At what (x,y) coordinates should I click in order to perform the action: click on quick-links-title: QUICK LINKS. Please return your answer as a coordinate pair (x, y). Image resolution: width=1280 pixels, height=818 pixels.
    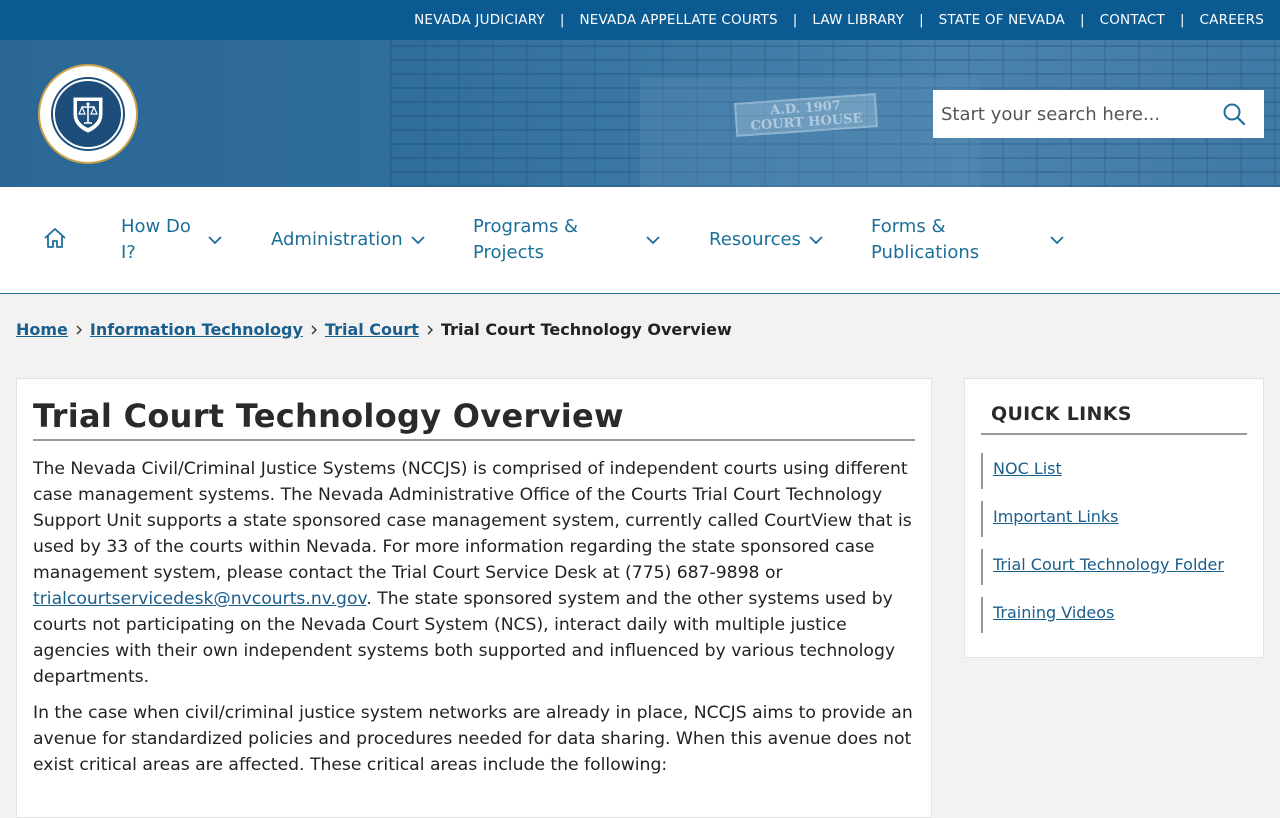
    Looking at the image, I should click on (1114, 419).